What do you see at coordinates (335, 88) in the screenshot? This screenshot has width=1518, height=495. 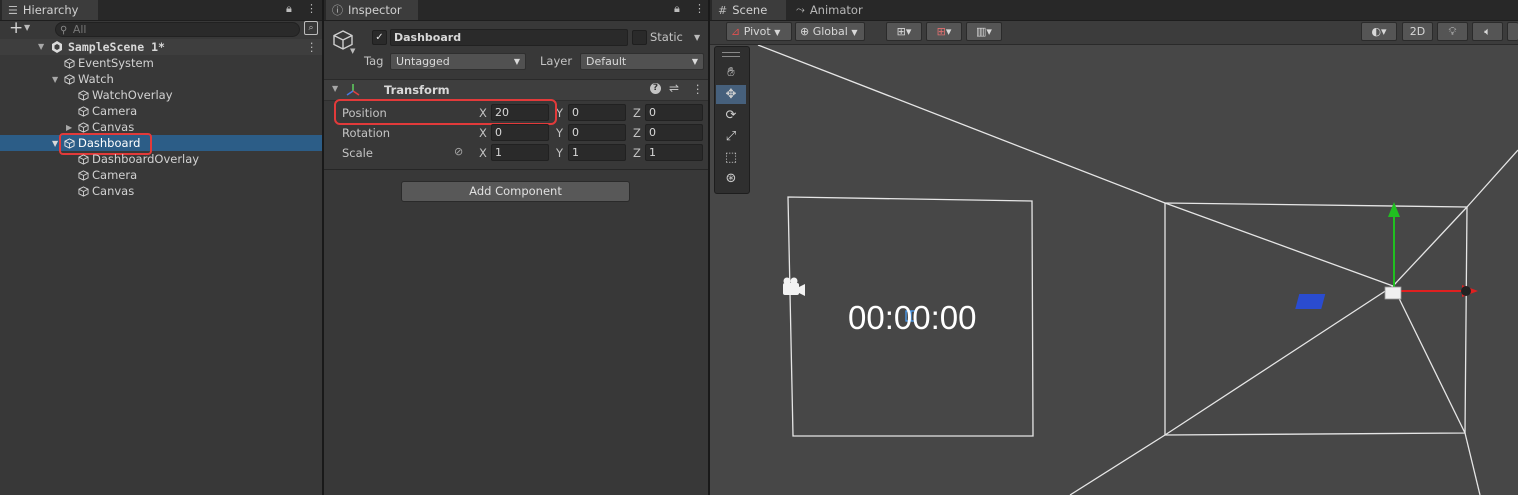 I see `foldout-arrow-icon: ▼` at bounding box center [335, 88].